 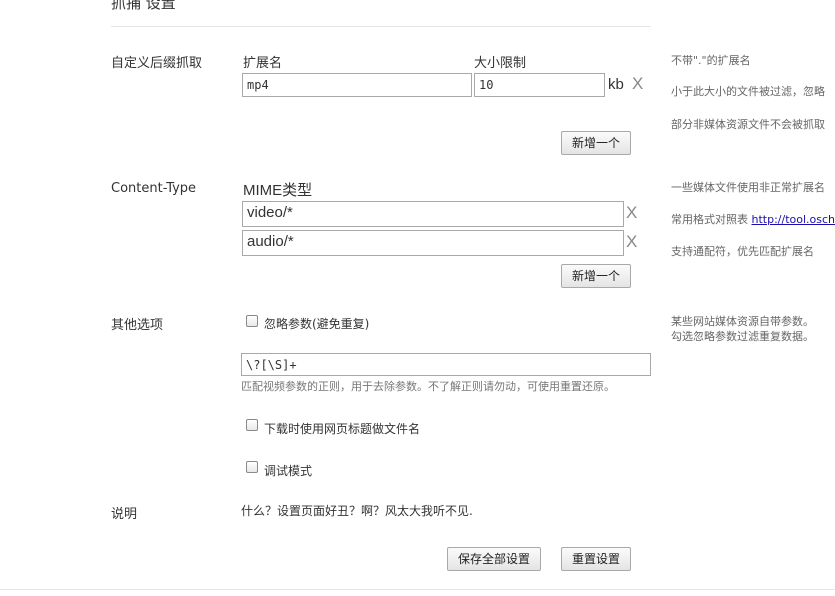 I want to click on content-type-hint-2: 常用格式对照表 http://tool.oschina, so click(x=753, y=219).